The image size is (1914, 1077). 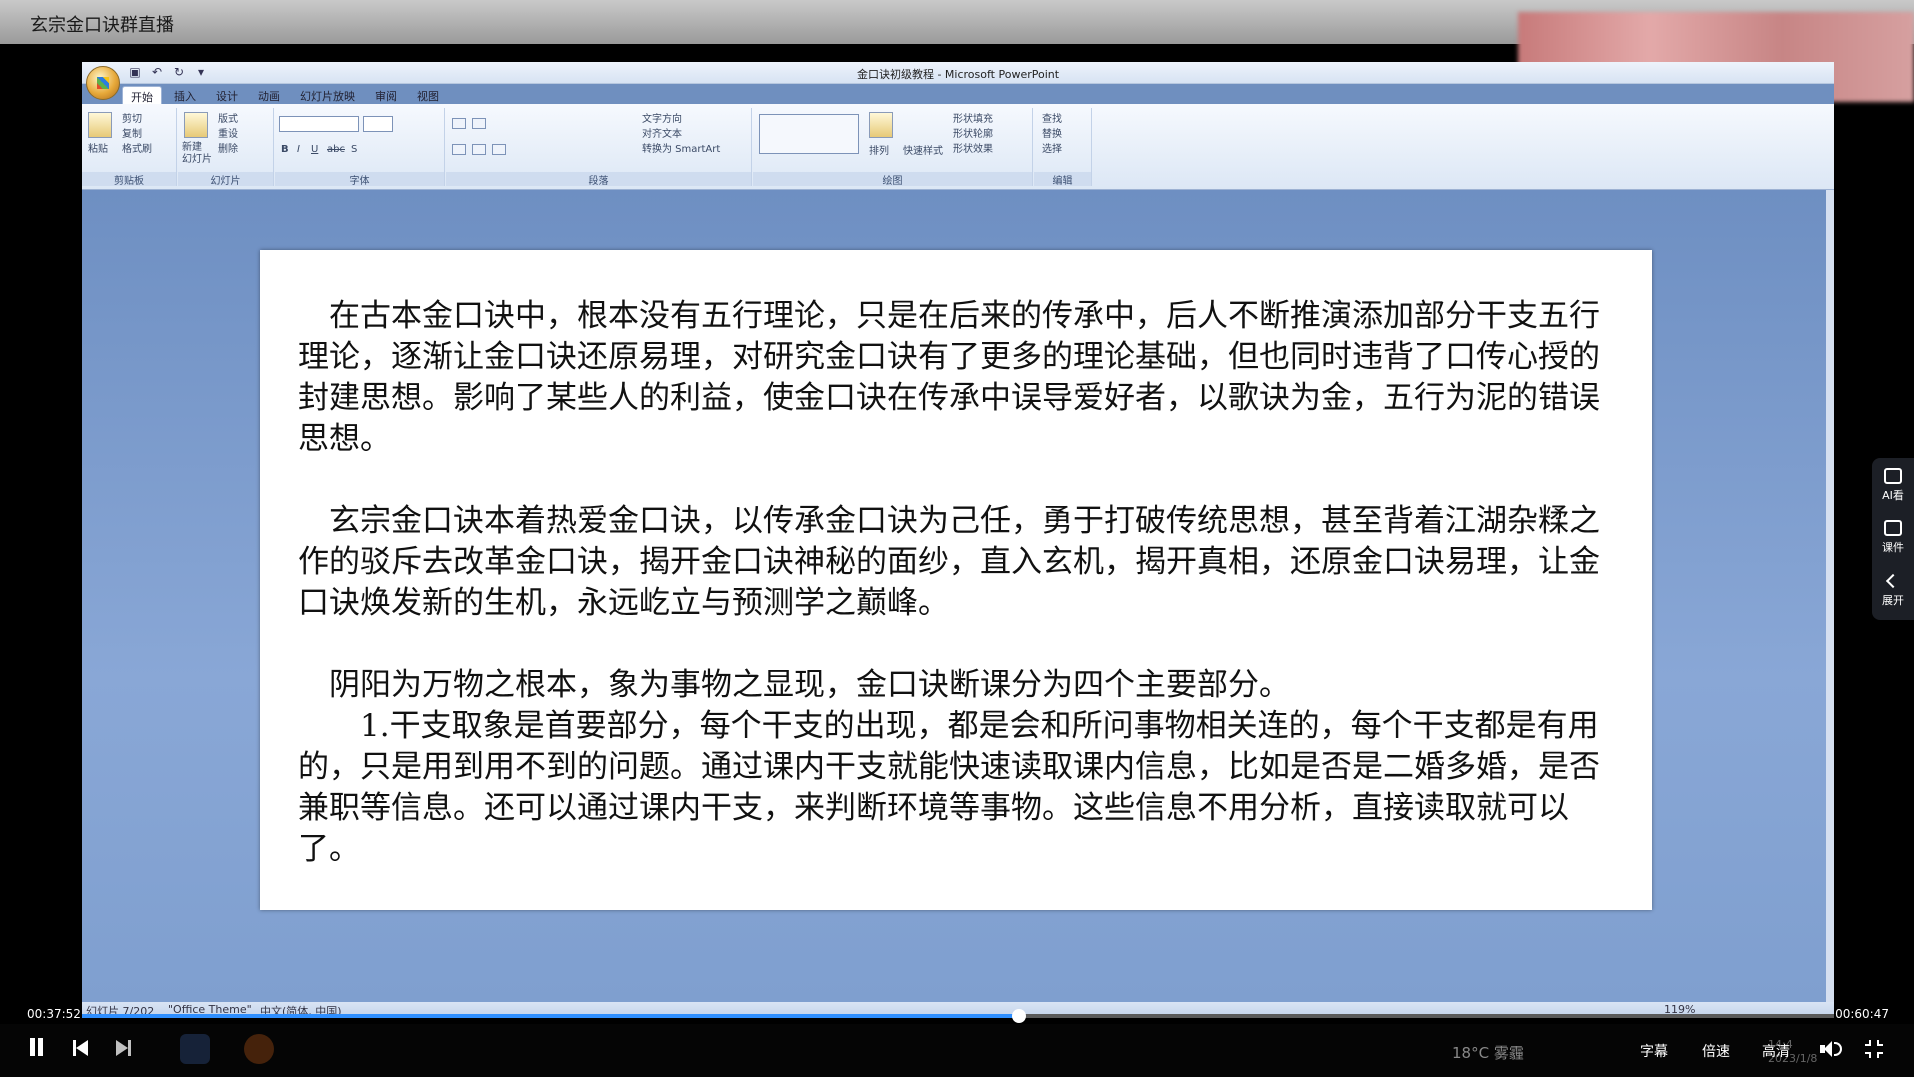 What do you see at coordinates (228, 132) in the screenshot?
I see `reset-button: 重设` at bounding box center [228, 132].